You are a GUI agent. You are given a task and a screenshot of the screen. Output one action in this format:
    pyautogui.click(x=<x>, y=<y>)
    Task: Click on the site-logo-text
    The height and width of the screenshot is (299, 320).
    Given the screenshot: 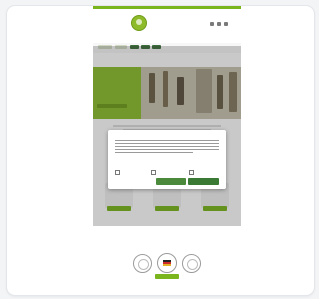 What is the action you would take?
    pyautogui.click(x=113, y=24)
    